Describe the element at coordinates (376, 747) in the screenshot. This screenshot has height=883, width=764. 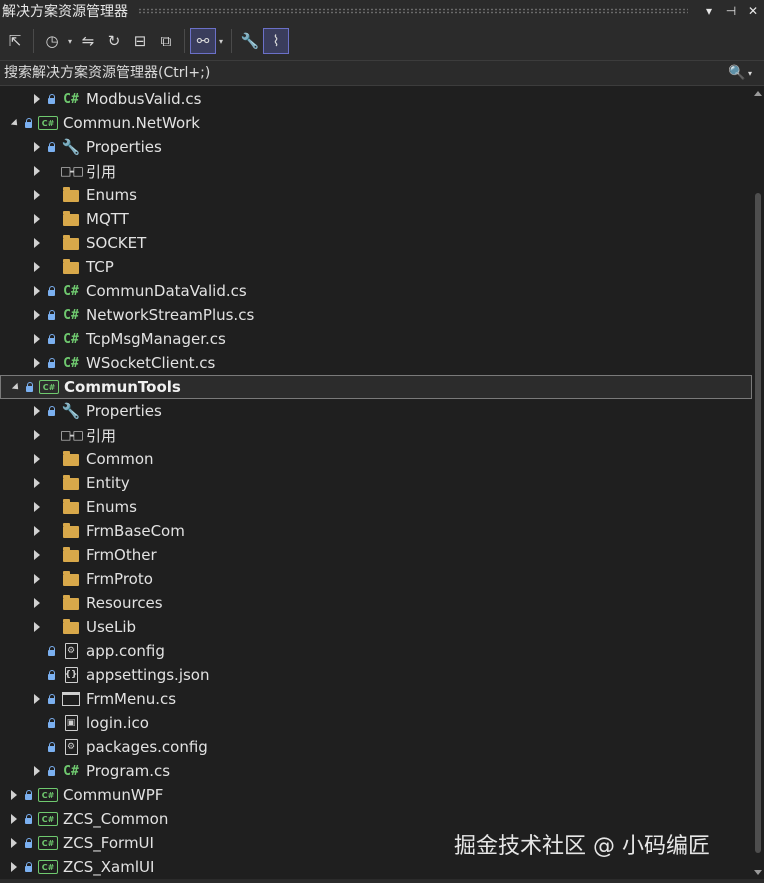
I see `tree-item: ⚙ packages.config` at that location.